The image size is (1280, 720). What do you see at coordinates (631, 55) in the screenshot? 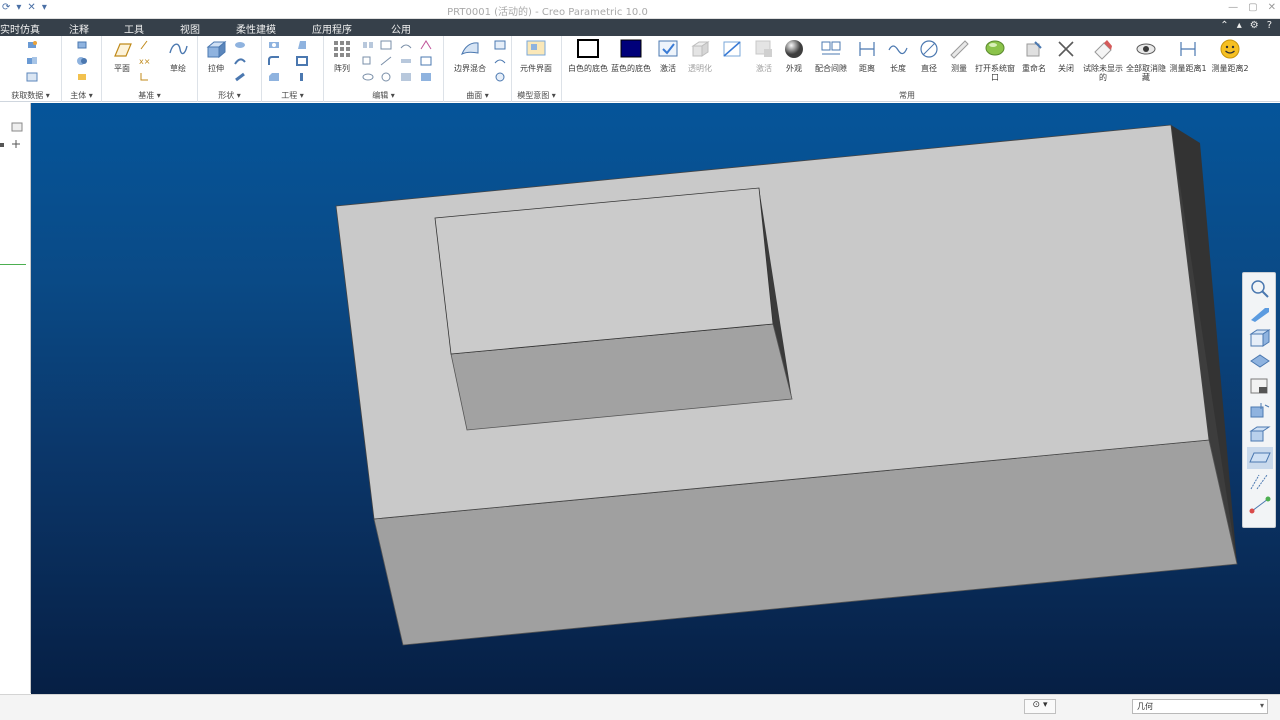
I see `blue-bg-button: 蓝色的底色` at bounding box center [631, 55].